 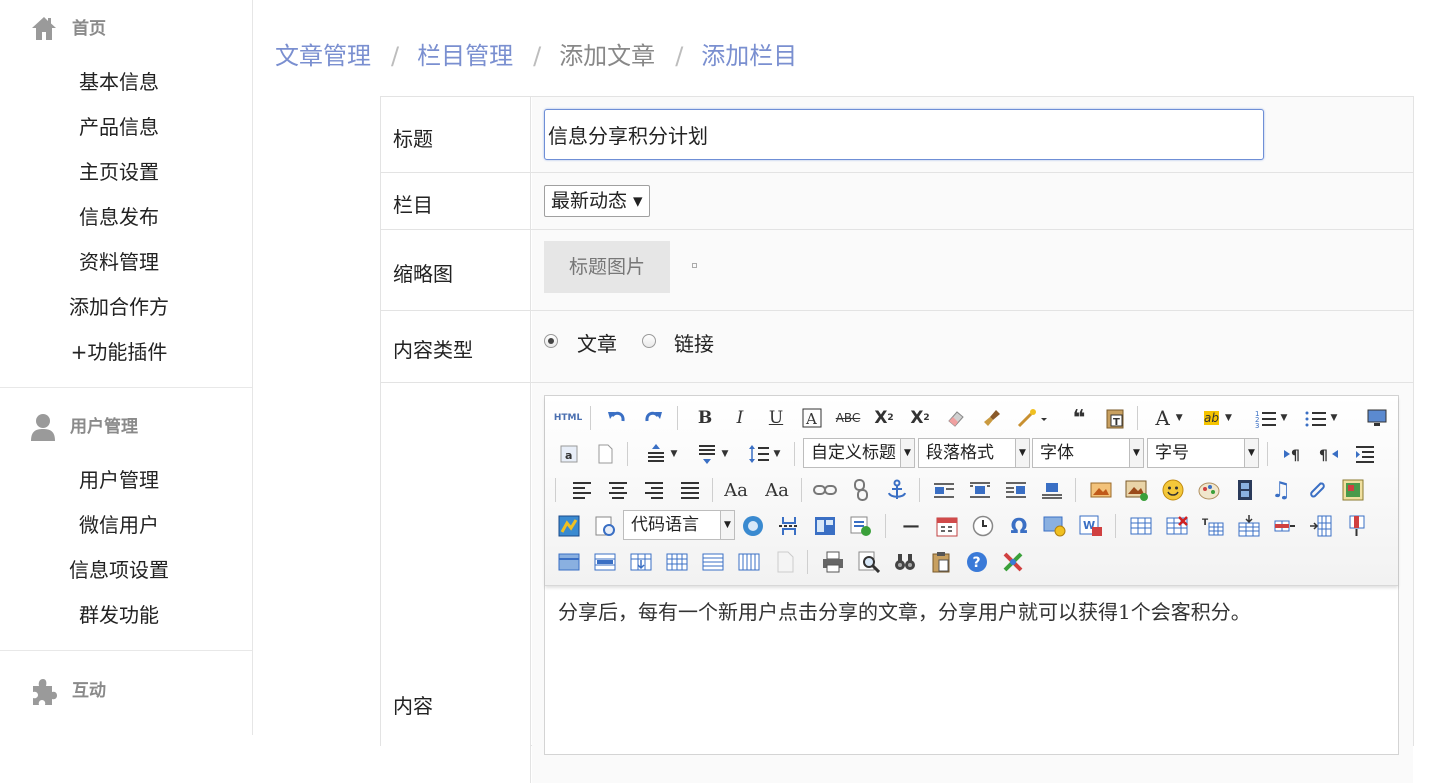 What do you see at coordinates (690, 490) in the screenshot?
I see `align-justify-icon` at bounding box center [690, 490].